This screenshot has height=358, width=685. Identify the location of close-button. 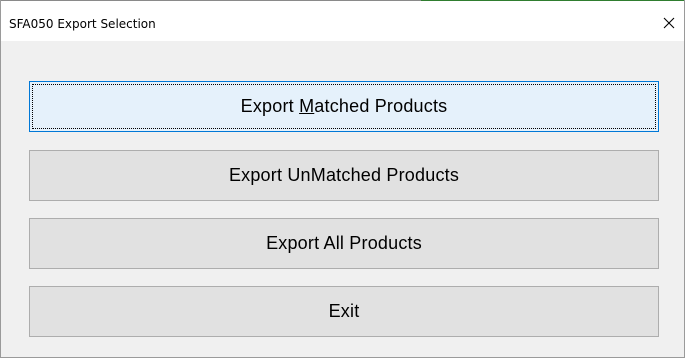
(669, 23).